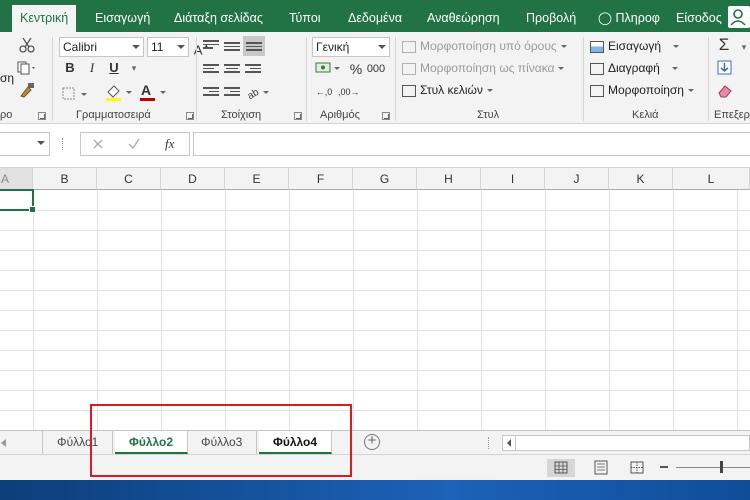  Describe the element at coordinates (134, 144) in the screenshot. I see `enter-check-icon` at that location.